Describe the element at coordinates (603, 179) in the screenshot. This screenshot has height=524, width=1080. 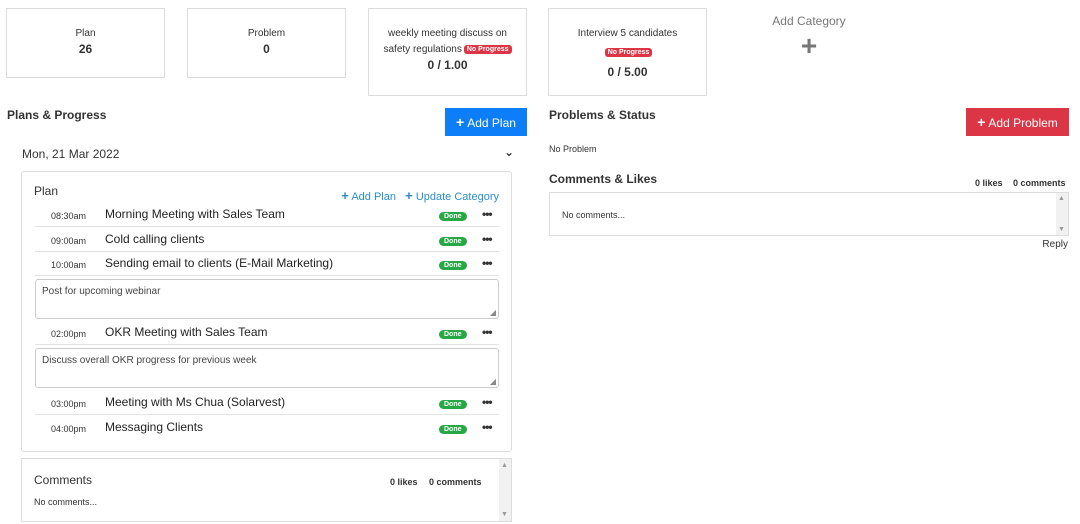
I see `comments-likes-title: Comments & Likes` at that location.